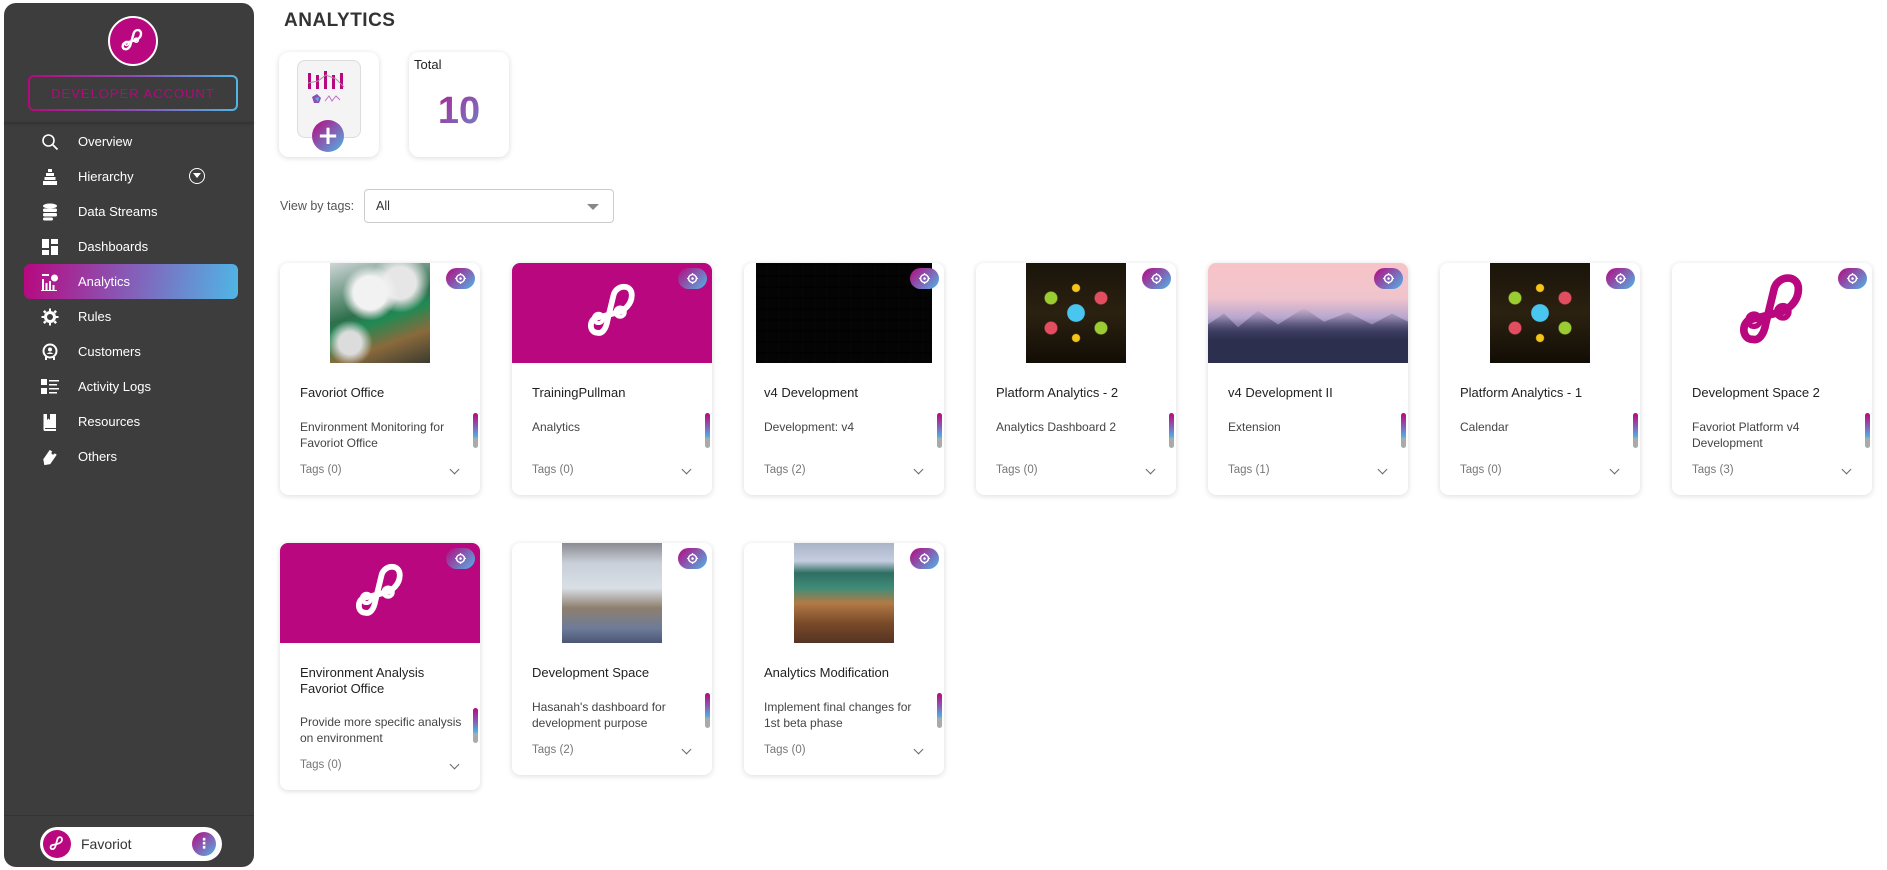 This screenshot has width=1887, height=870. What do you see at coordinates (489, 206) in the screenshot?
I see `tag-filter-select: All` at bounding box center [489, 206].